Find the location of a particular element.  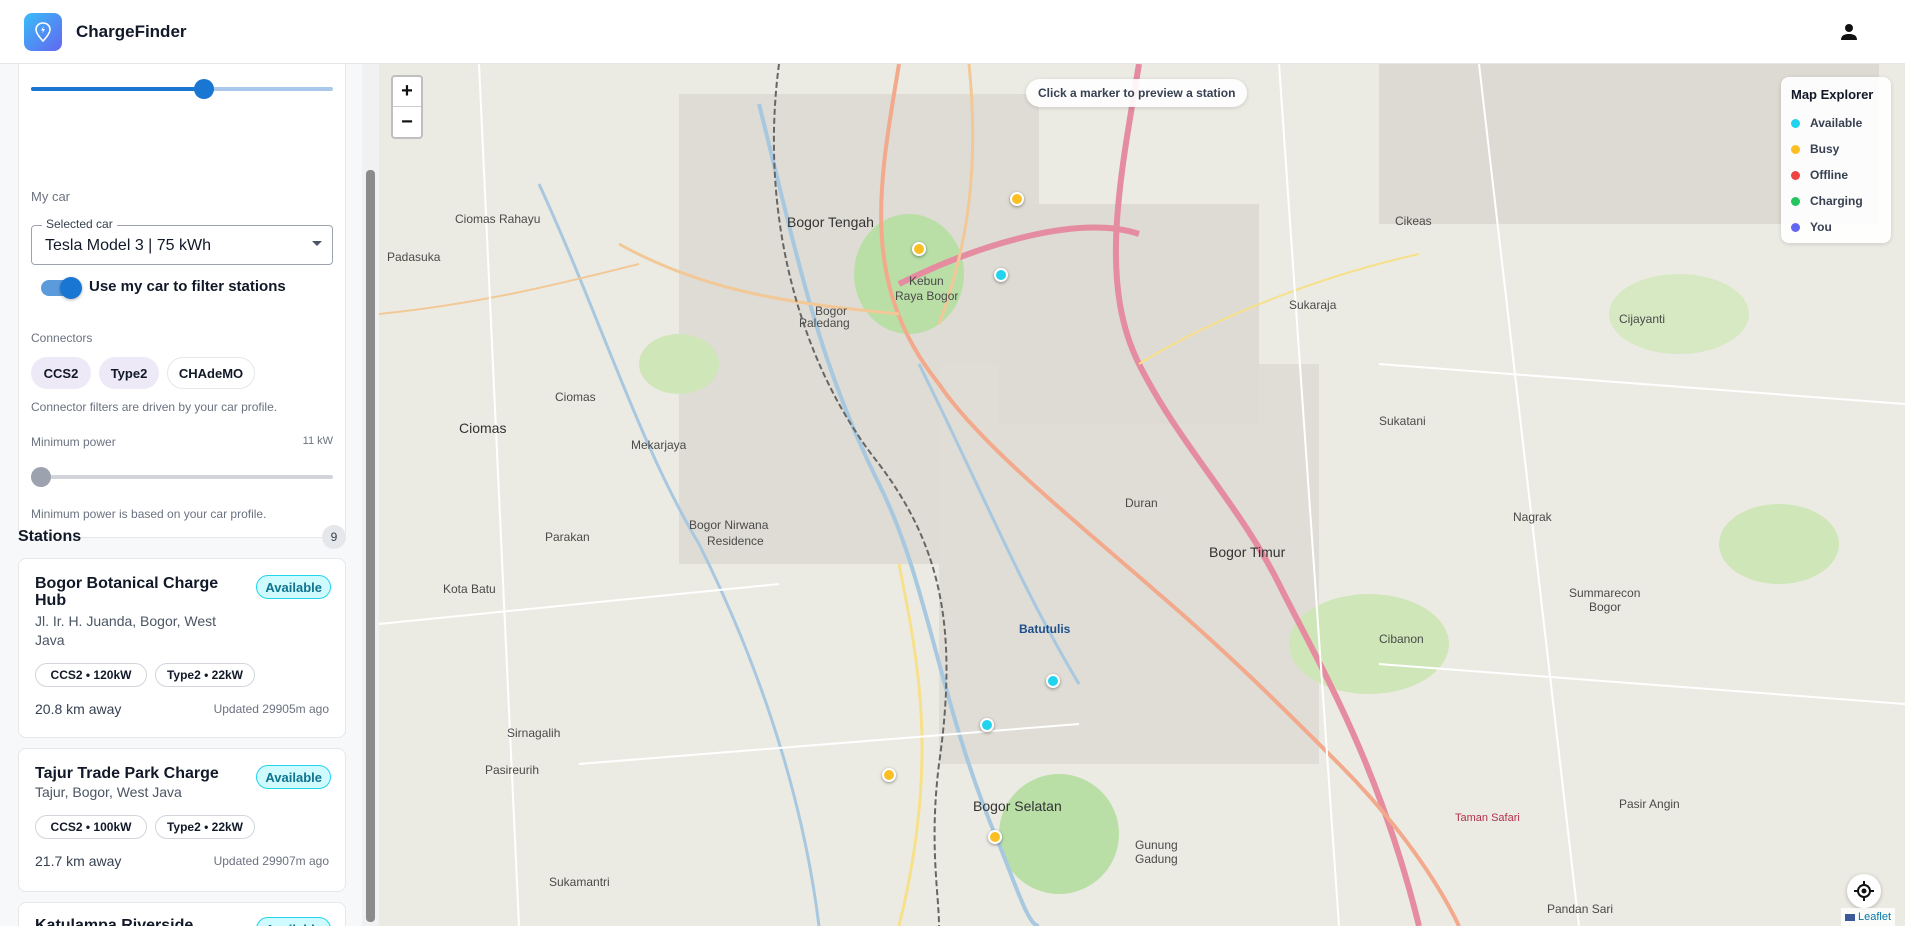

map-label: Bogor is located at coordinates (1605, 607).